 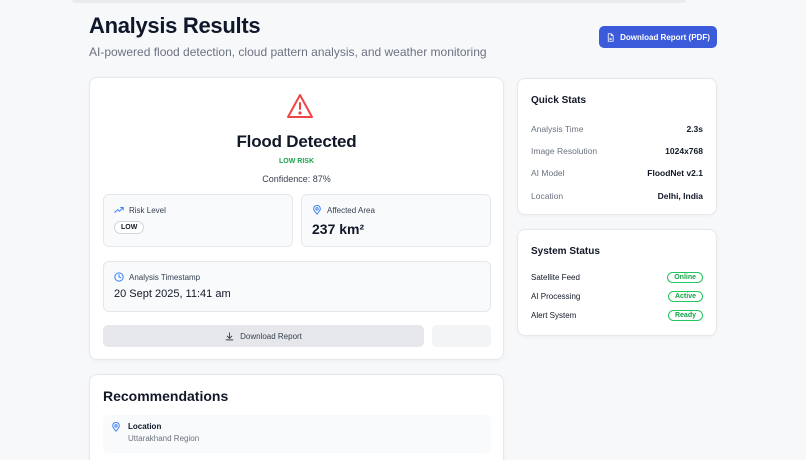 I want to click on stat-label: Location, so click(x=547, y=196).